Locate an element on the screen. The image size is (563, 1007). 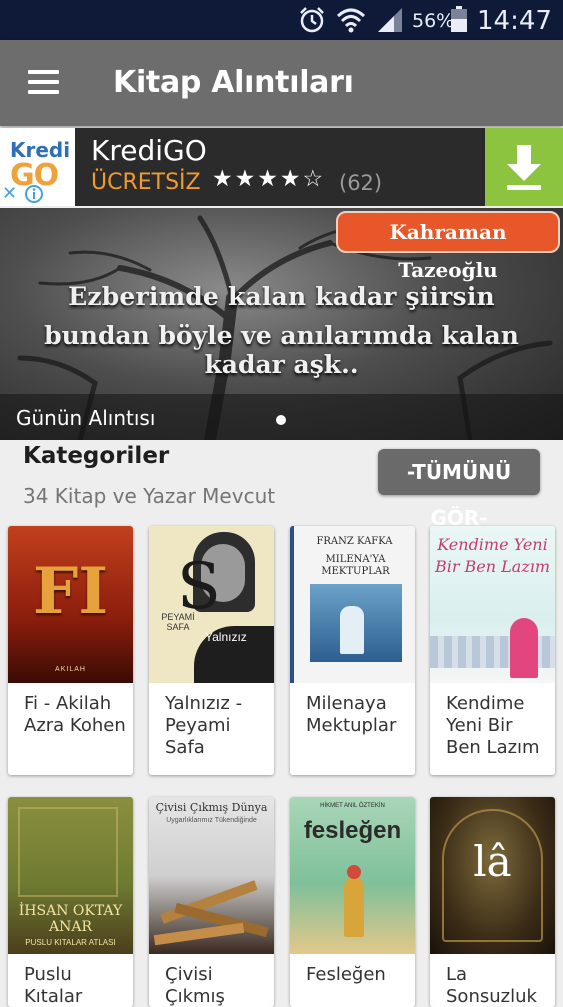
app-bar: Kitap Alıntıları is located at coordinates (281, 83).